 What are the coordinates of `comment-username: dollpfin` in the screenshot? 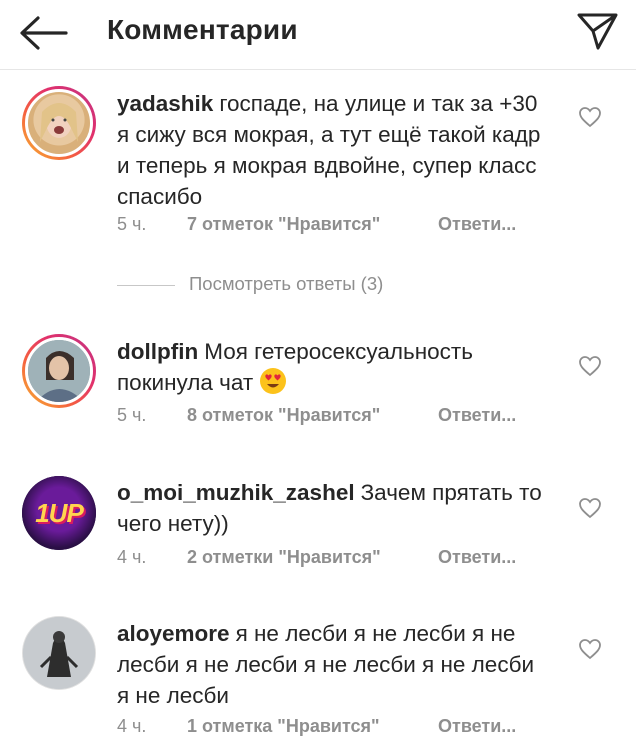 It's located at (157, 351).